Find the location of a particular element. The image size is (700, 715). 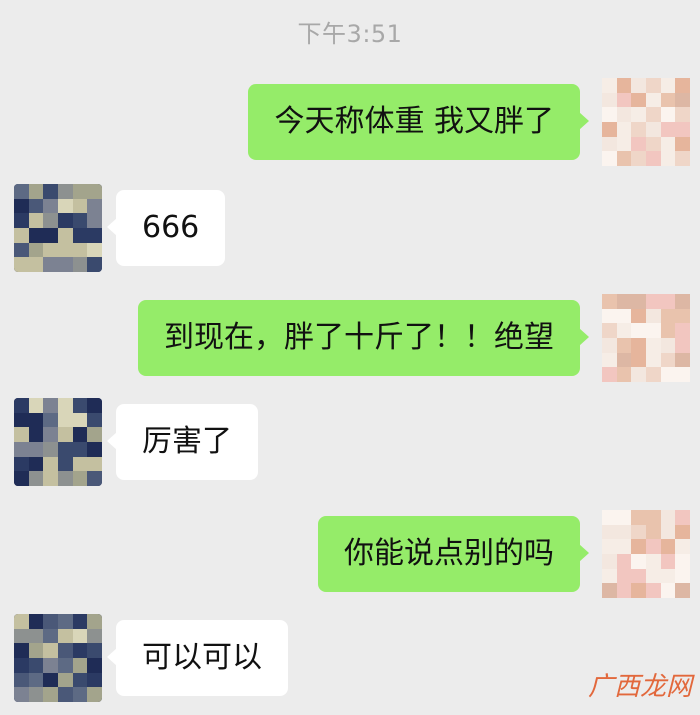

message-bubble-sent: 今天称体重 我又胖了 is located at coordinates (418, 122).